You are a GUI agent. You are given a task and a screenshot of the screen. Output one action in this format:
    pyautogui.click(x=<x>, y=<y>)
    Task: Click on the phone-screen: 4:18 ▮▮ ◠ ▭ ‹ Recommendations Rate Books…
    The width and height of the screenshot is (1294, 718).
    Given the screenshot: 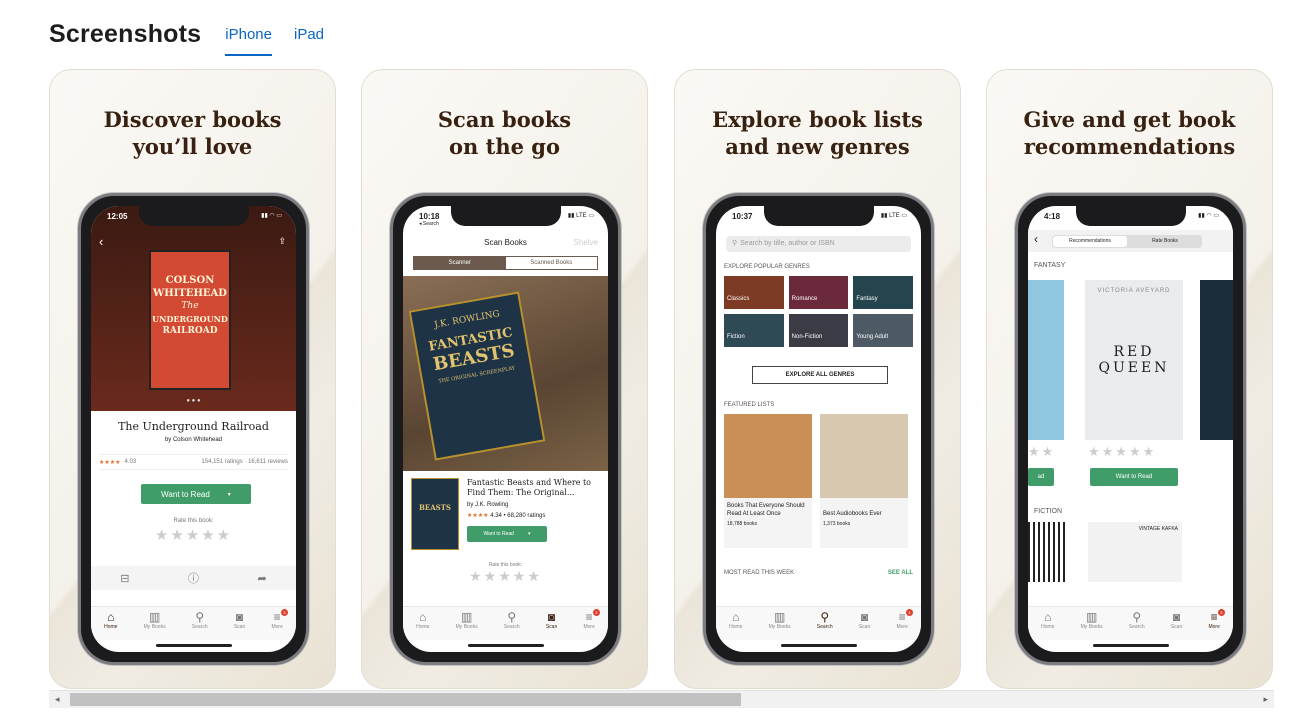 What is the action you would take?
    pyautogui.click(x=1130, y=429)
    